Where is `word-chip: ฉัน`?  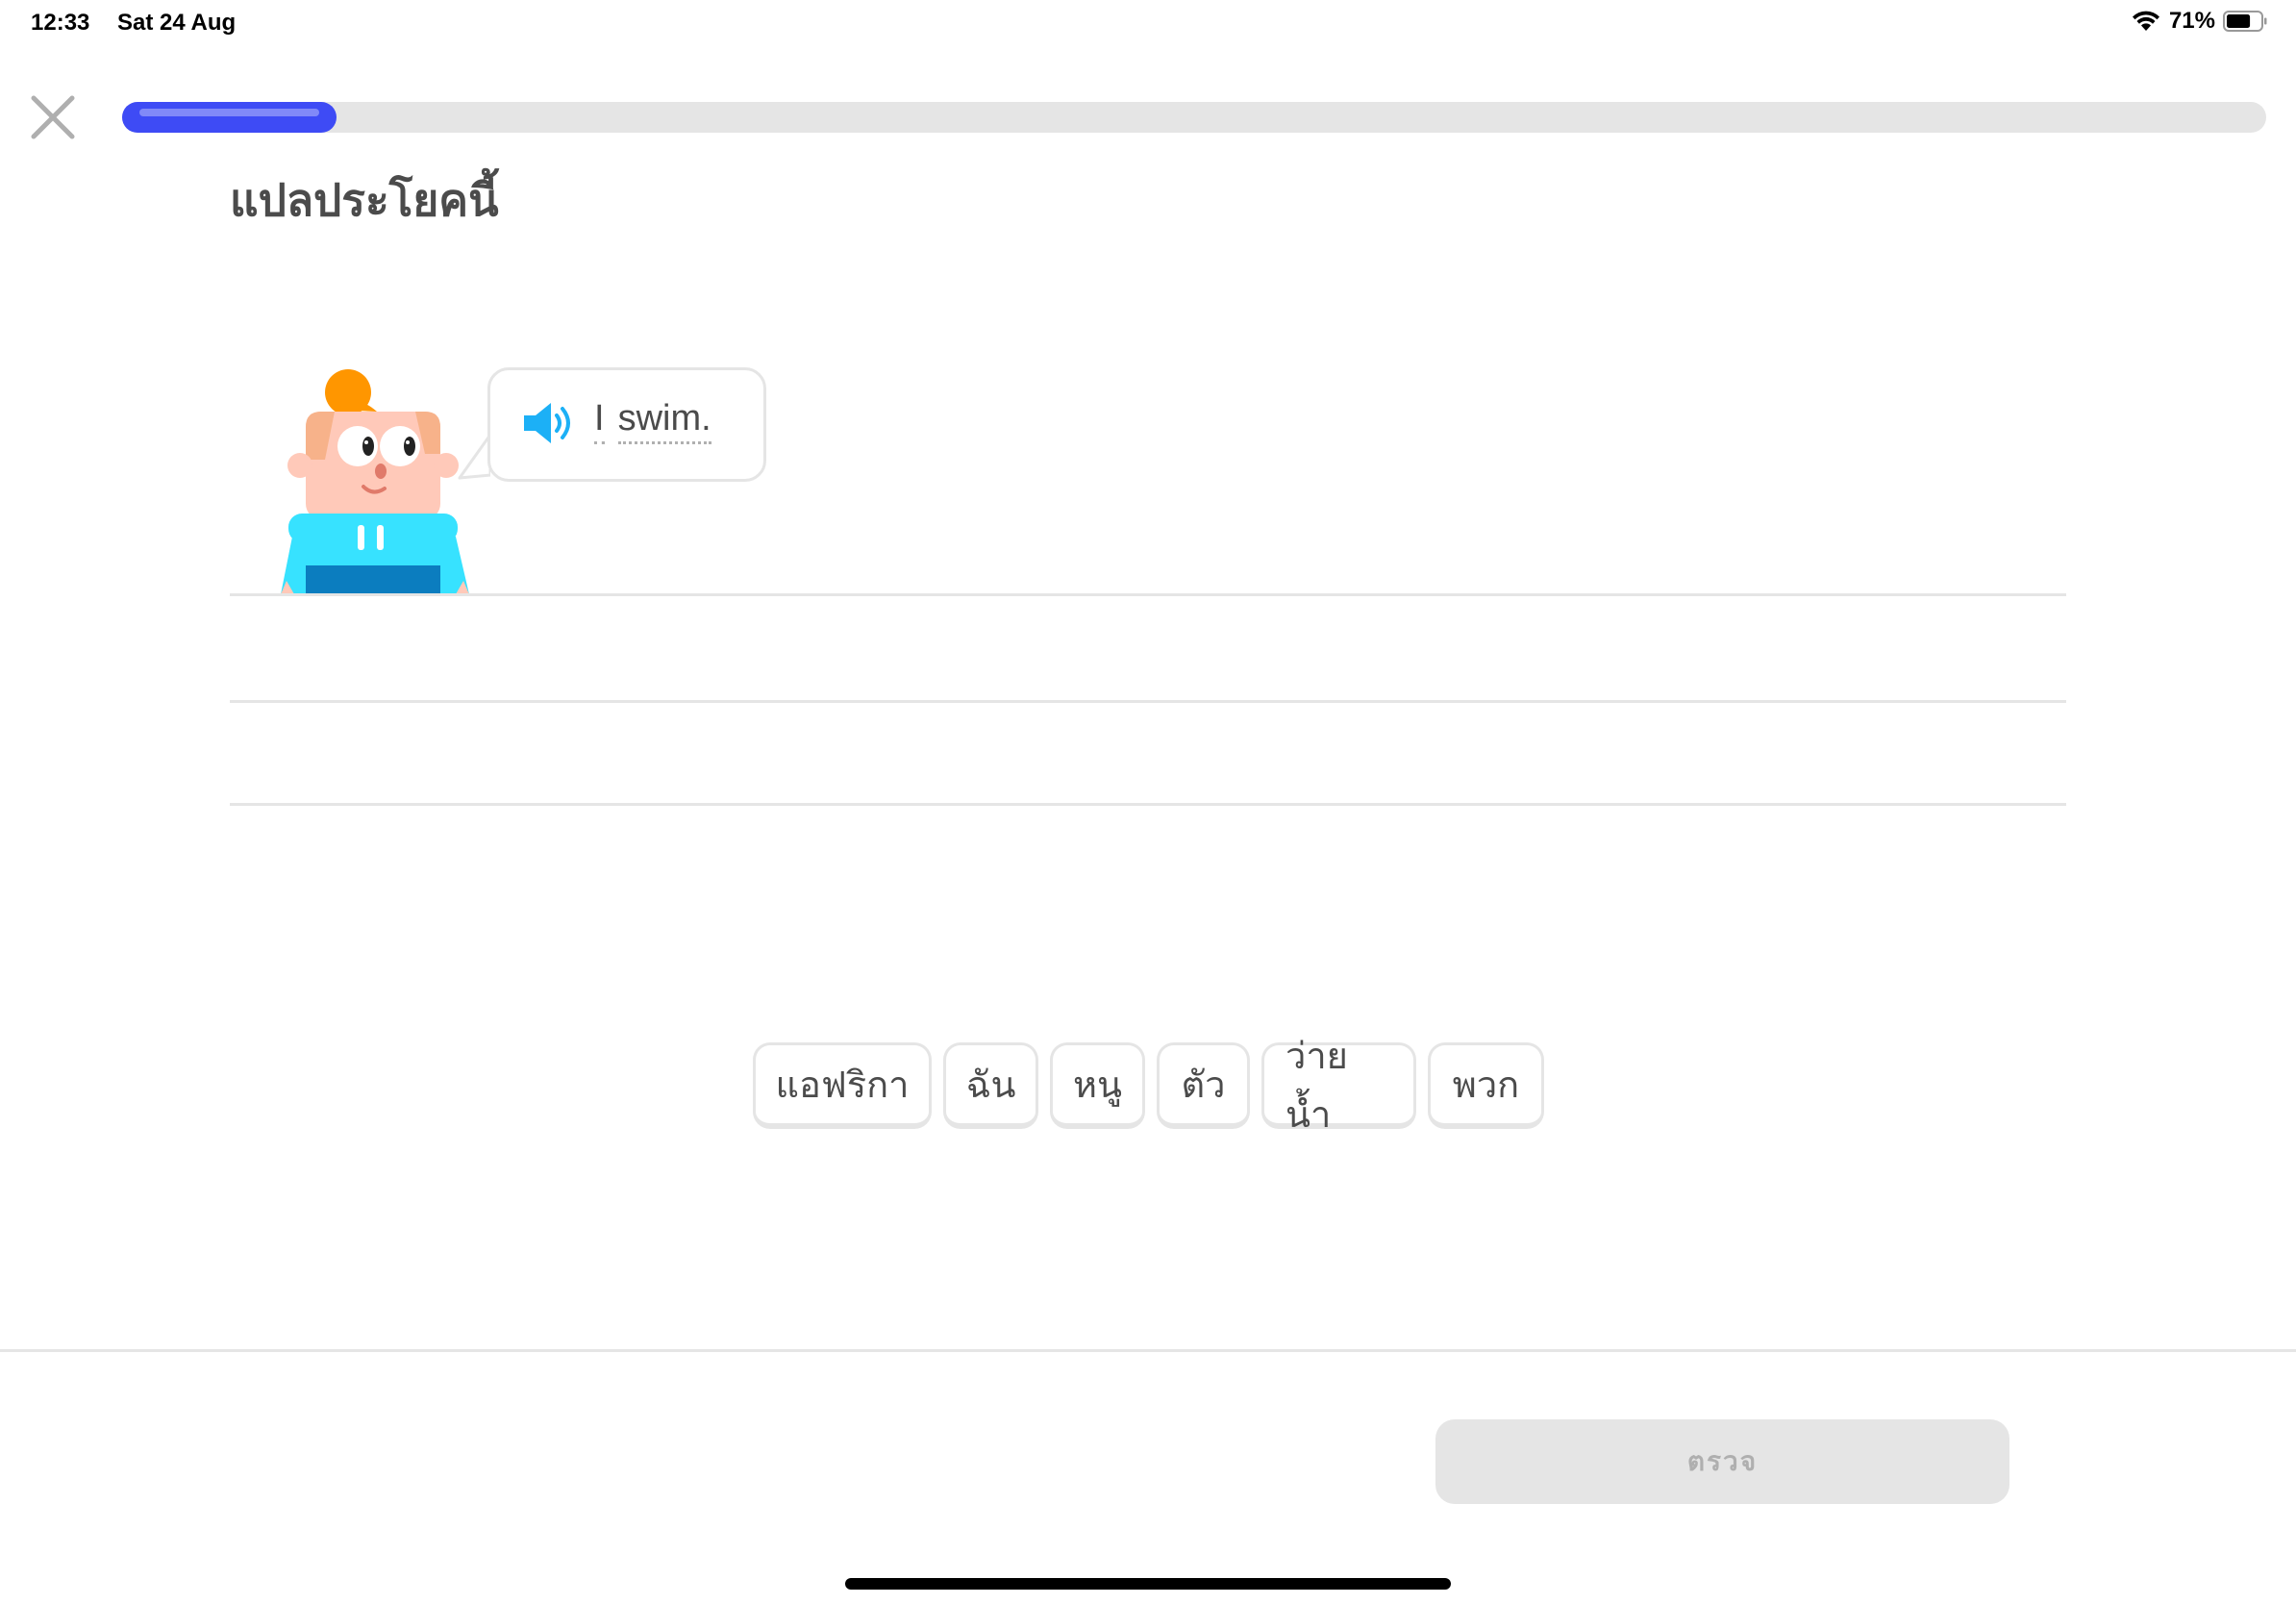 word-chip: ฉัน is located at coordinates (990, 1085).